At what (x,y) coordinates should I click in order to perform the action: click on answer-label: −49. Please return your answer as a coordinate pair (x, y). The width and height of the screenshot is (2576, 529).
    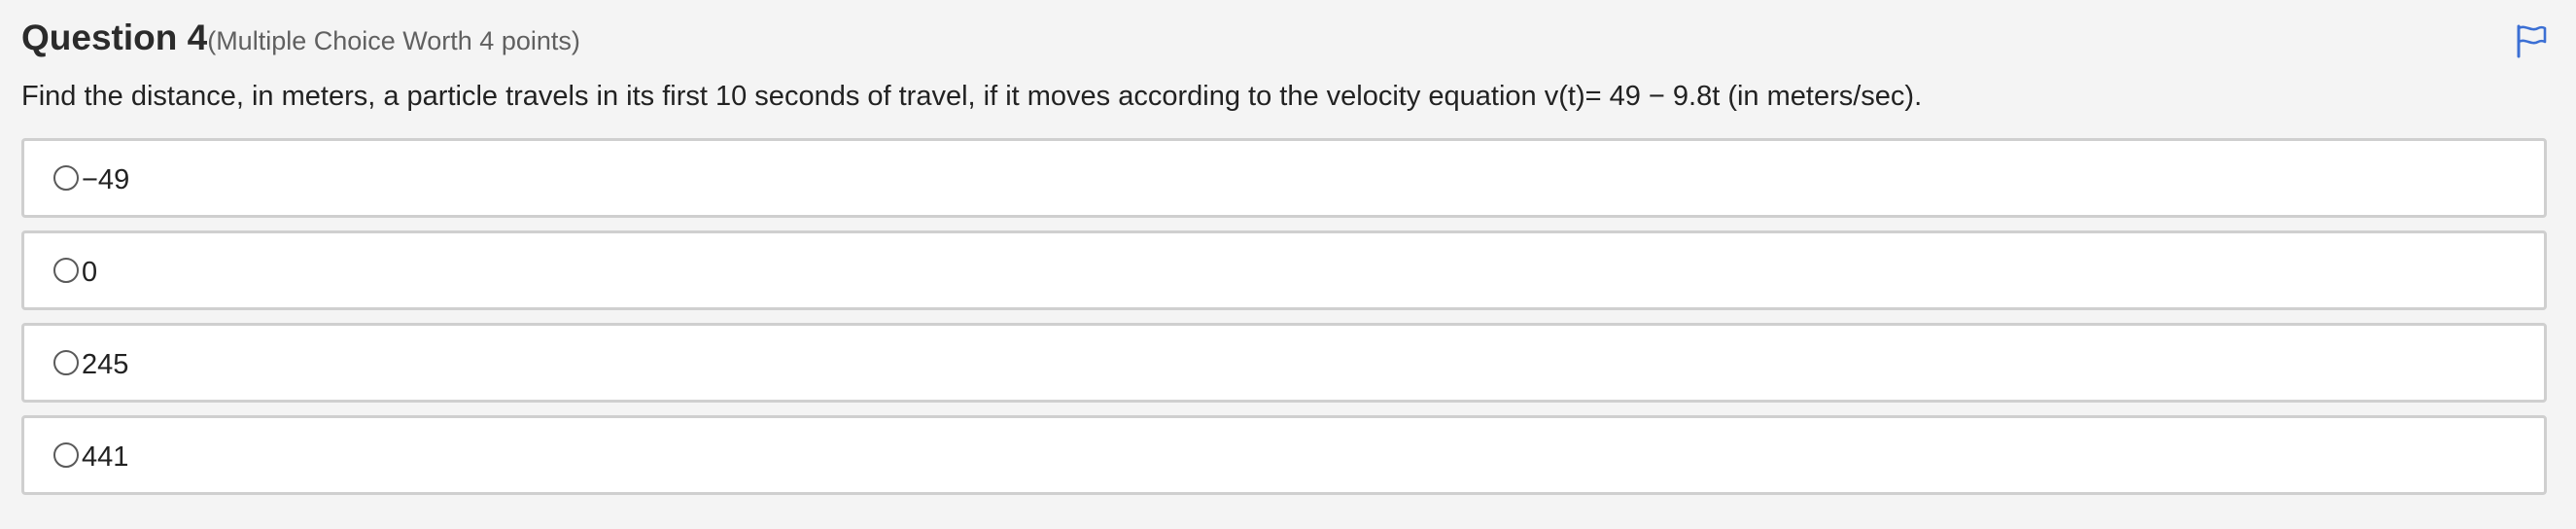
    Looking at the image, I should click on (106, 179).